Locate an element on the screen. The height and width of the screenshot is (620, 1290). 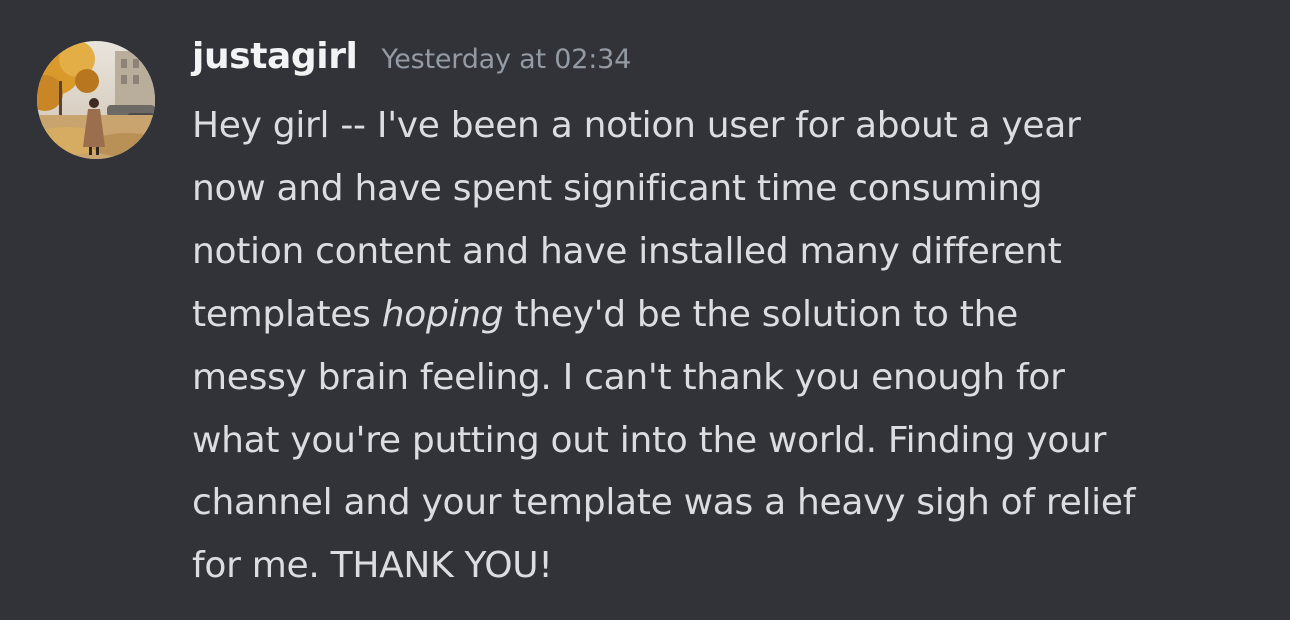
message-header: justagirl Yesterday at 02:34 is located at coordinates (411, 56).